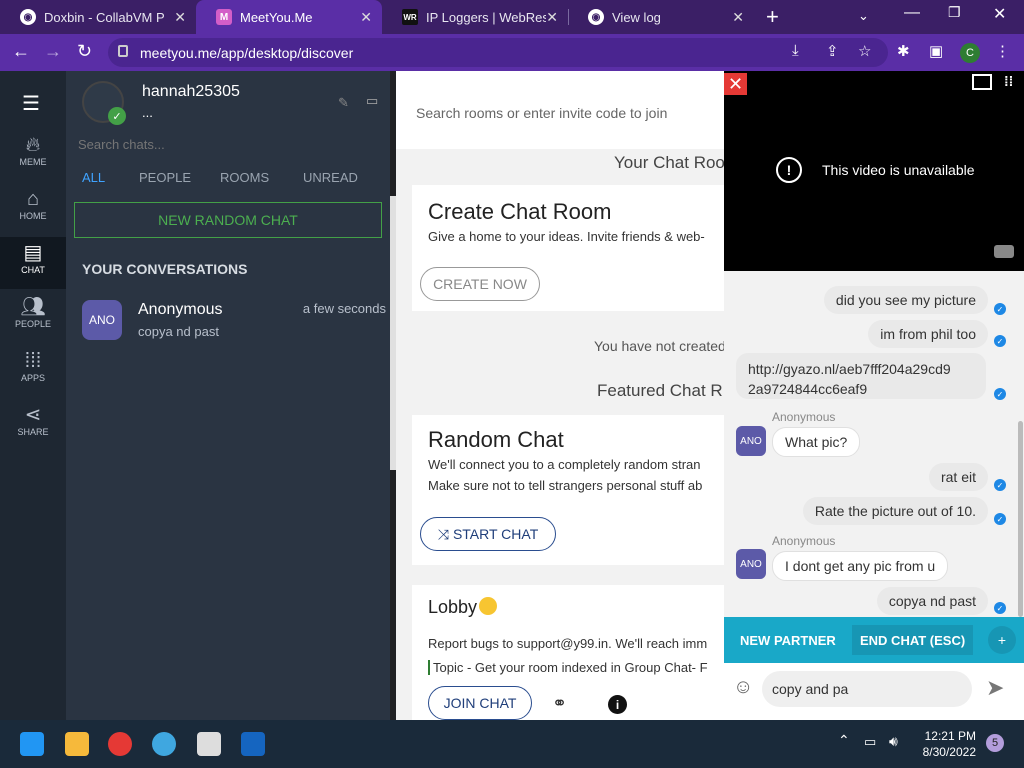 The image size is (1024, 768). Describe the element at coordinates (33, 212) in the screenshot. I see `rail-item-home: ⌂ HOME` at that location.